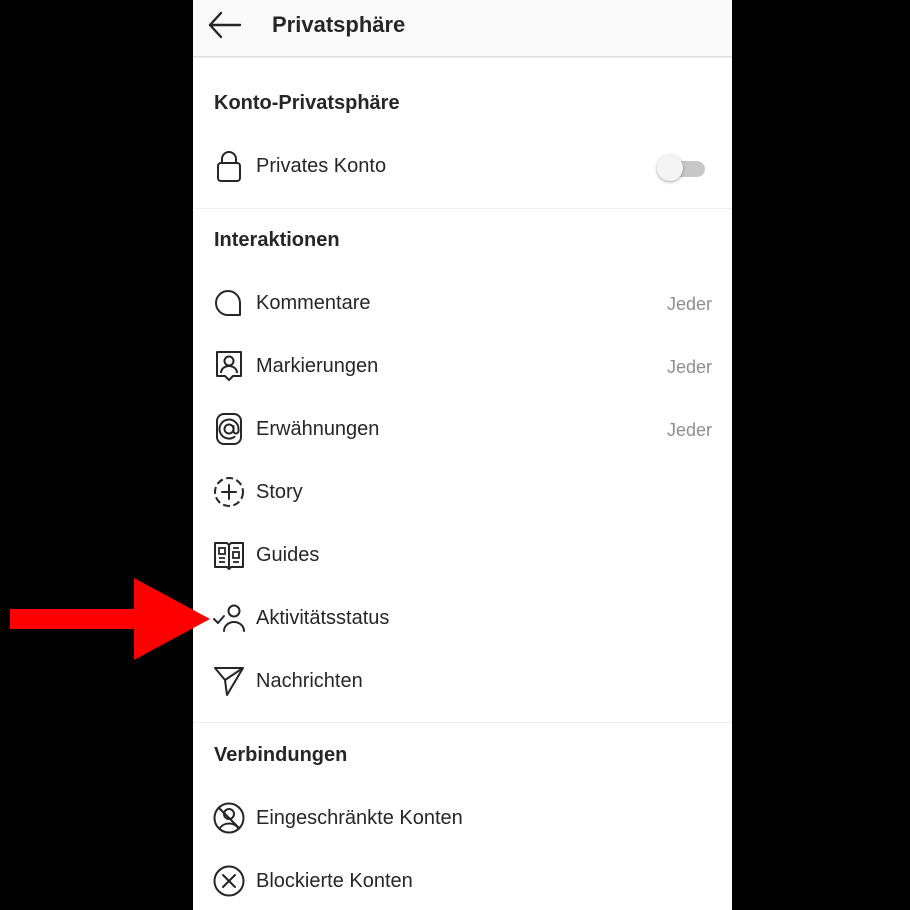 The height and width of the screenshot is (910, 910). What do you see at coordinates (462, 554) in the screenshot?
I see `settings-item-guides: Guides` at bounding box center [462, 554].